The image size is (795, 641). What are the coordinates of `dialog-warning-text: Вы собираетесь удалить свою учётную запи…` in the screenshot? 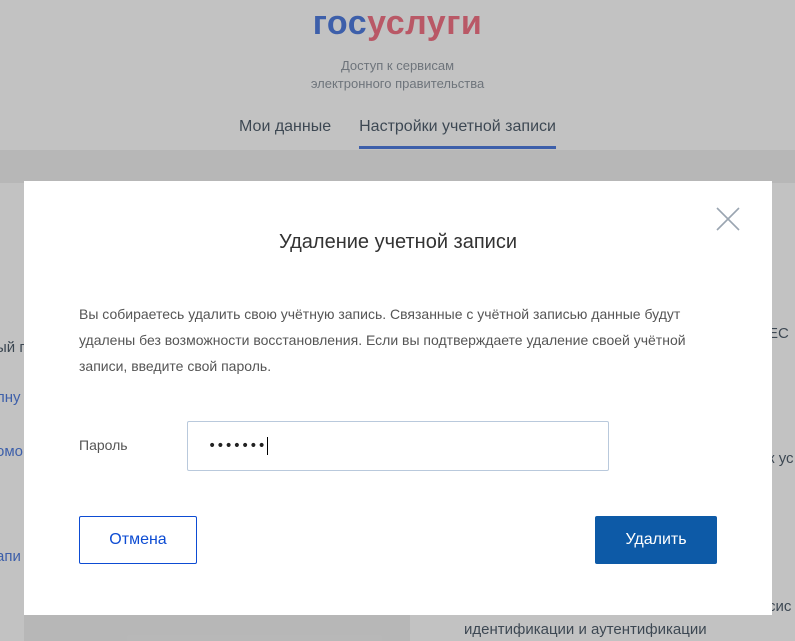 It's located at (382, 340).